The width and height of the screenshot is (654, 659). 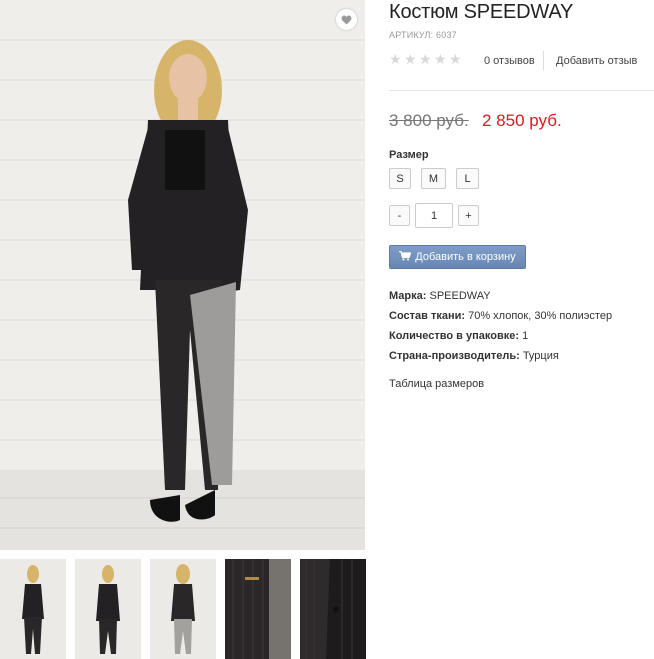 I want to click on quantity-minus-button: -, so click(x=399, y=215).